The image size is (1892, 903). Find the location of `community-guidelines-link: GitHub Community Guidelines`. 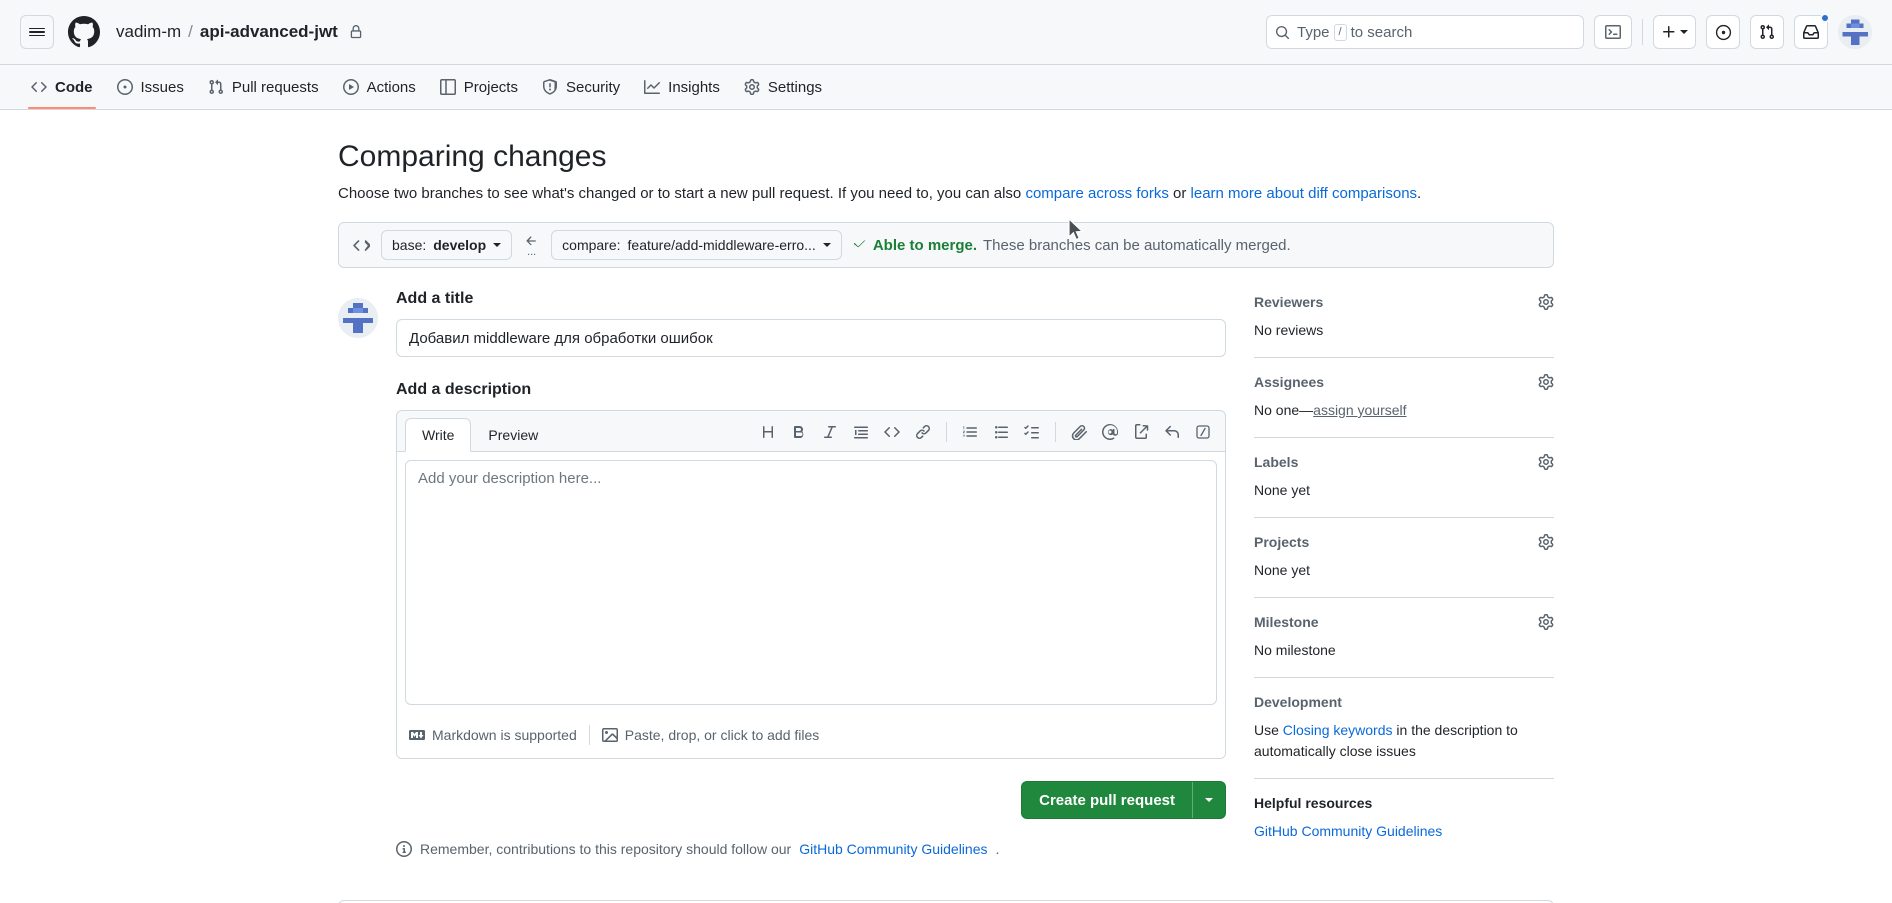

community-guidelines-link: GitHub Community Guidelines is located at coordinates (893, 849).